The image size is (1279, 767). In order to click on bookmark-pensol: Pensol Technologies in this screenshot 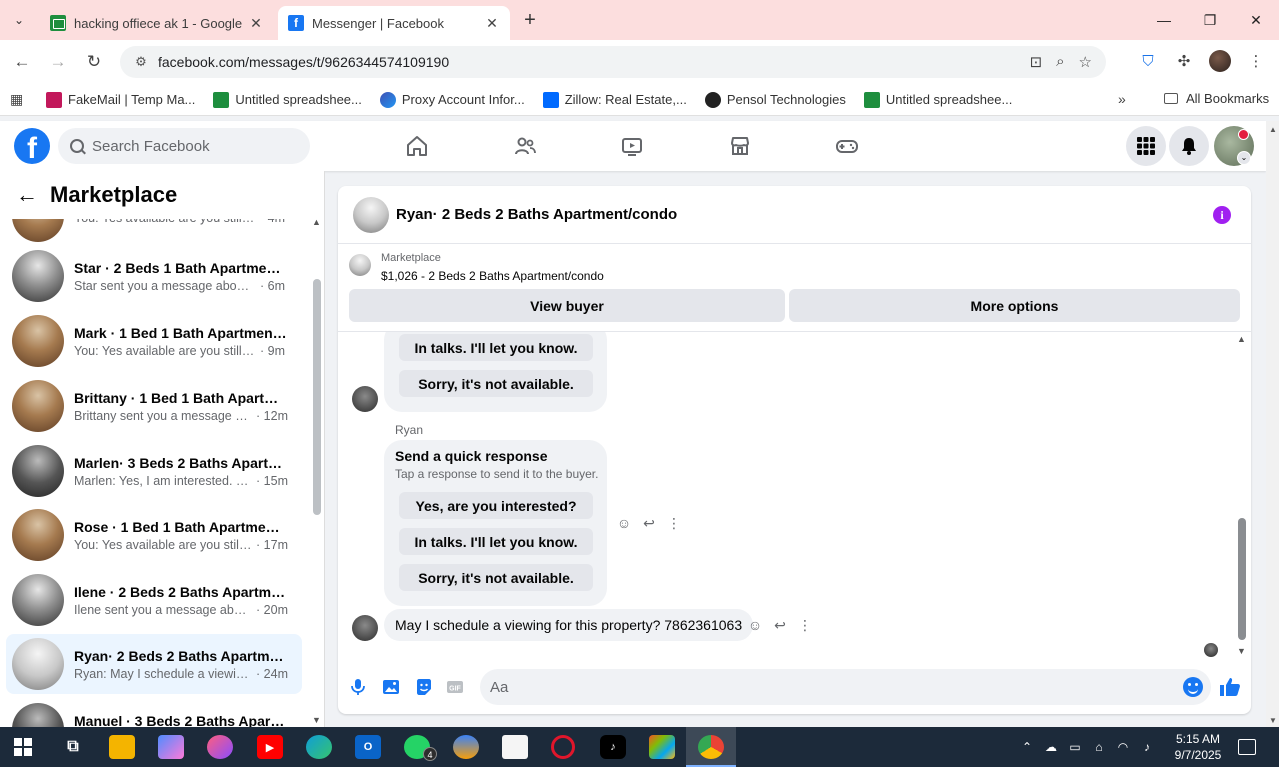, I will do `click(775, 99)`.